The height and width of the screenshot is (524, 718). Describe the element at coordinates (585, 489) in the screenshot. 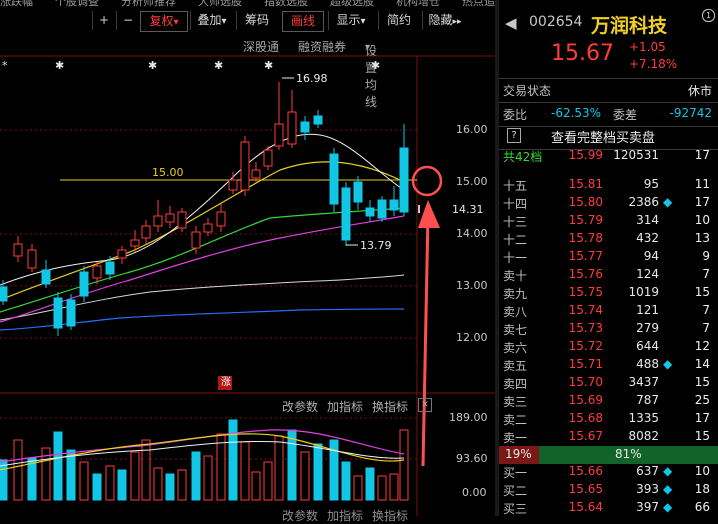

I see `level-price: 15.65` at that location.